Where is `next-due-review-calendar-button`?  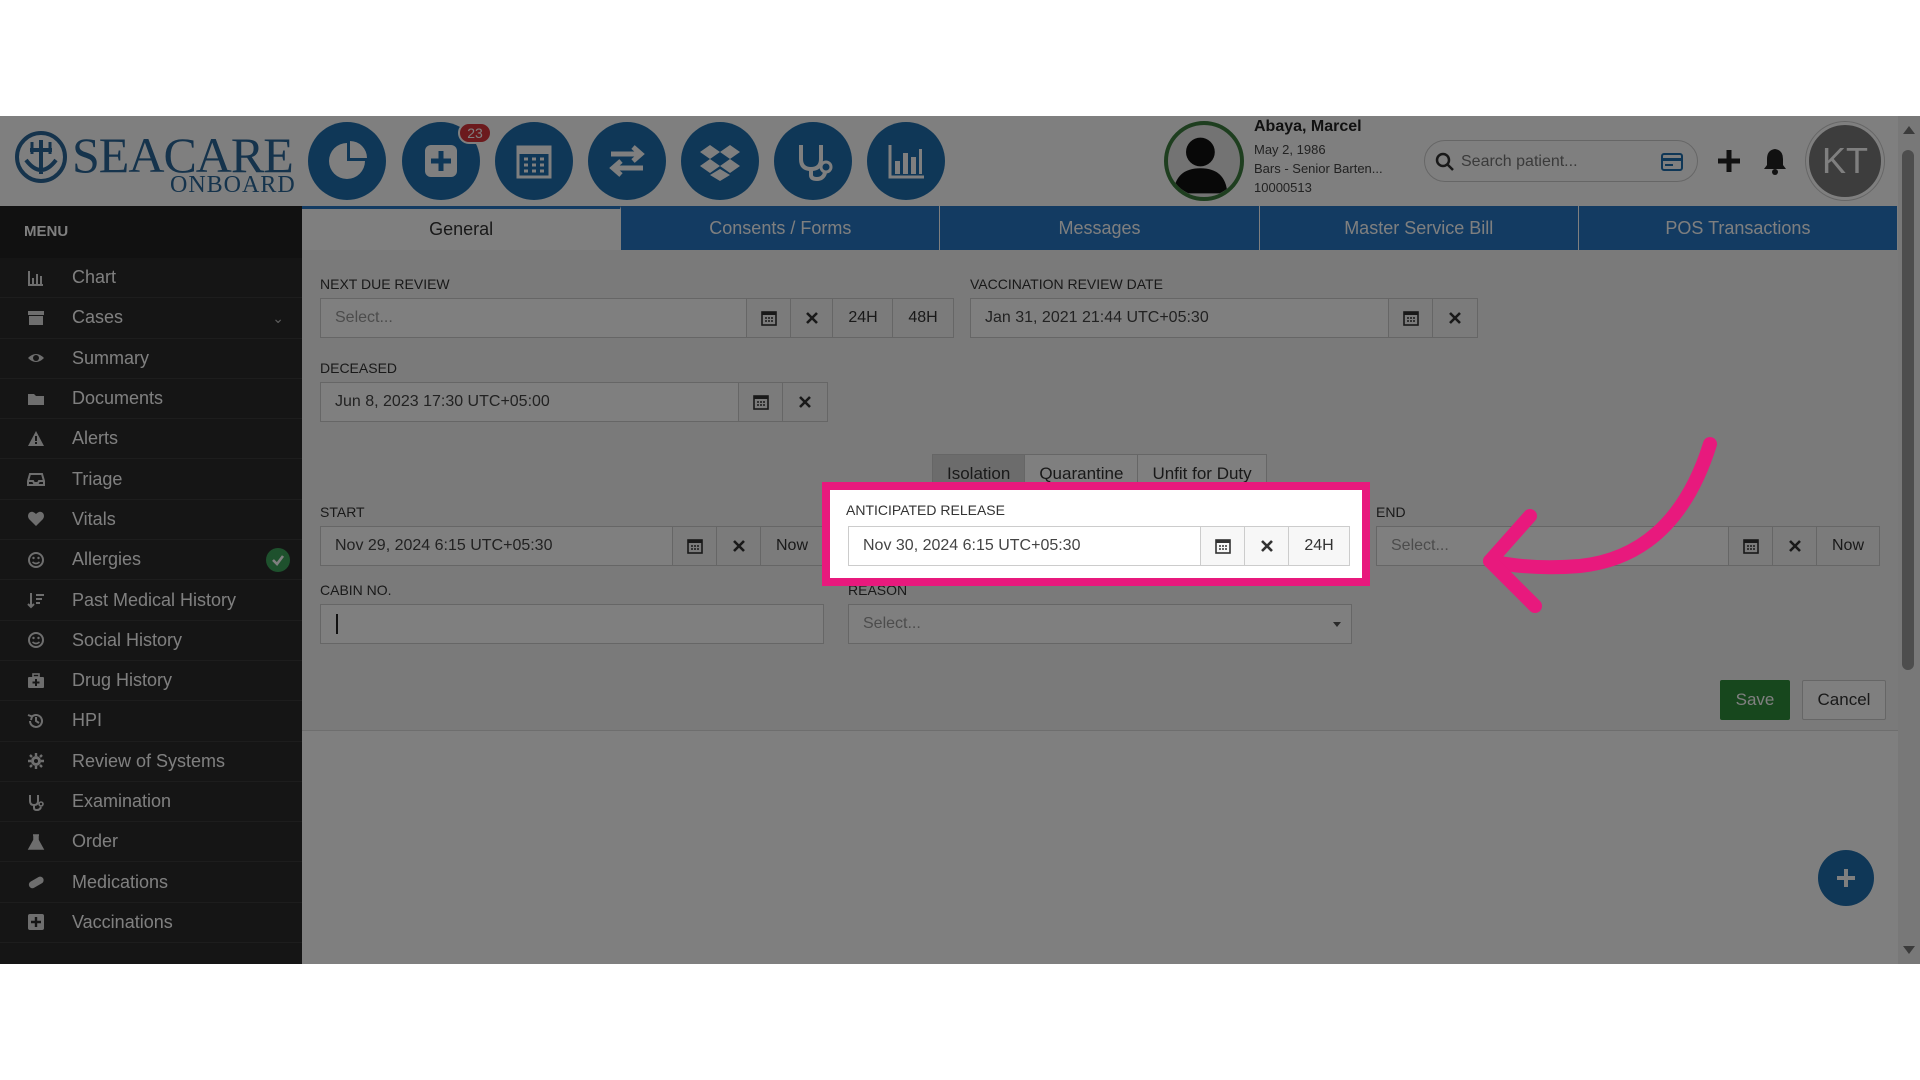
next-due-review-calendar-button is located at coordinates (769, 318).